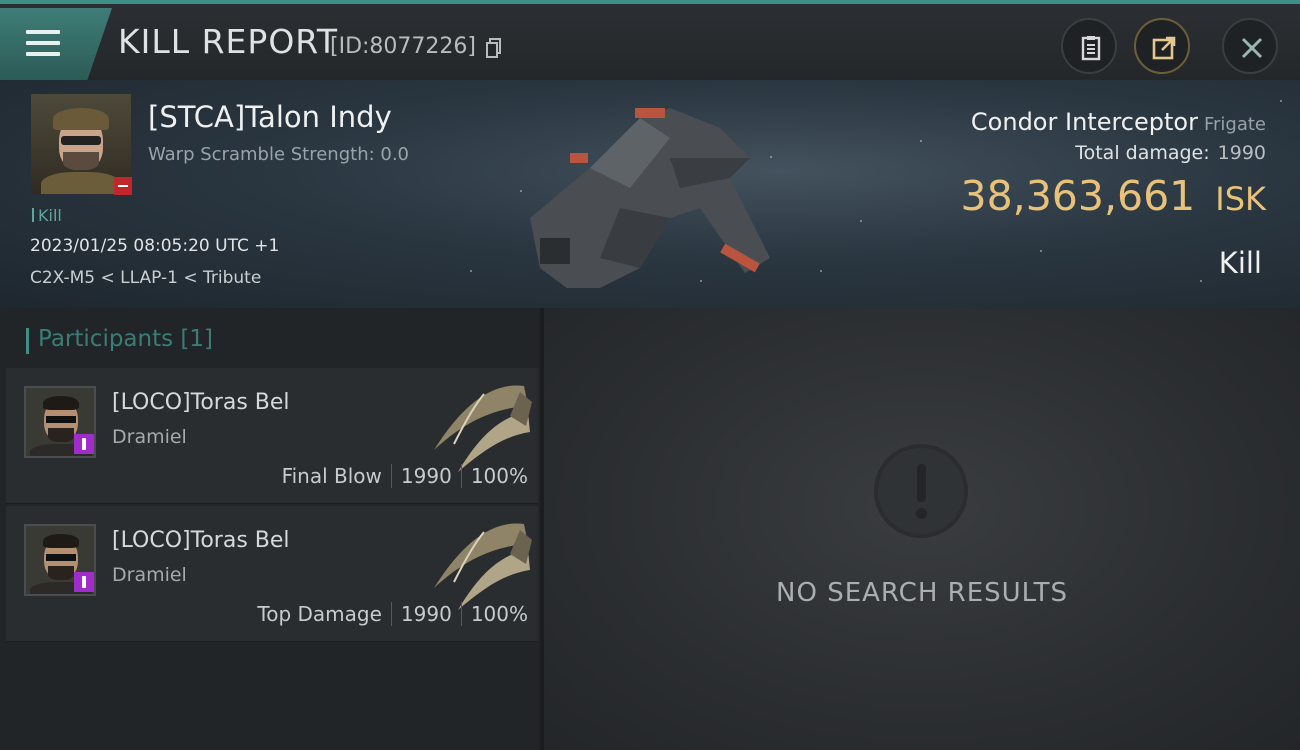 This screenshot has width=1300, height=750. What do you see at coordinates (319, 614) in the screenshot?
I see `participant-role: Top Damage` at bounding box center [319, 614].